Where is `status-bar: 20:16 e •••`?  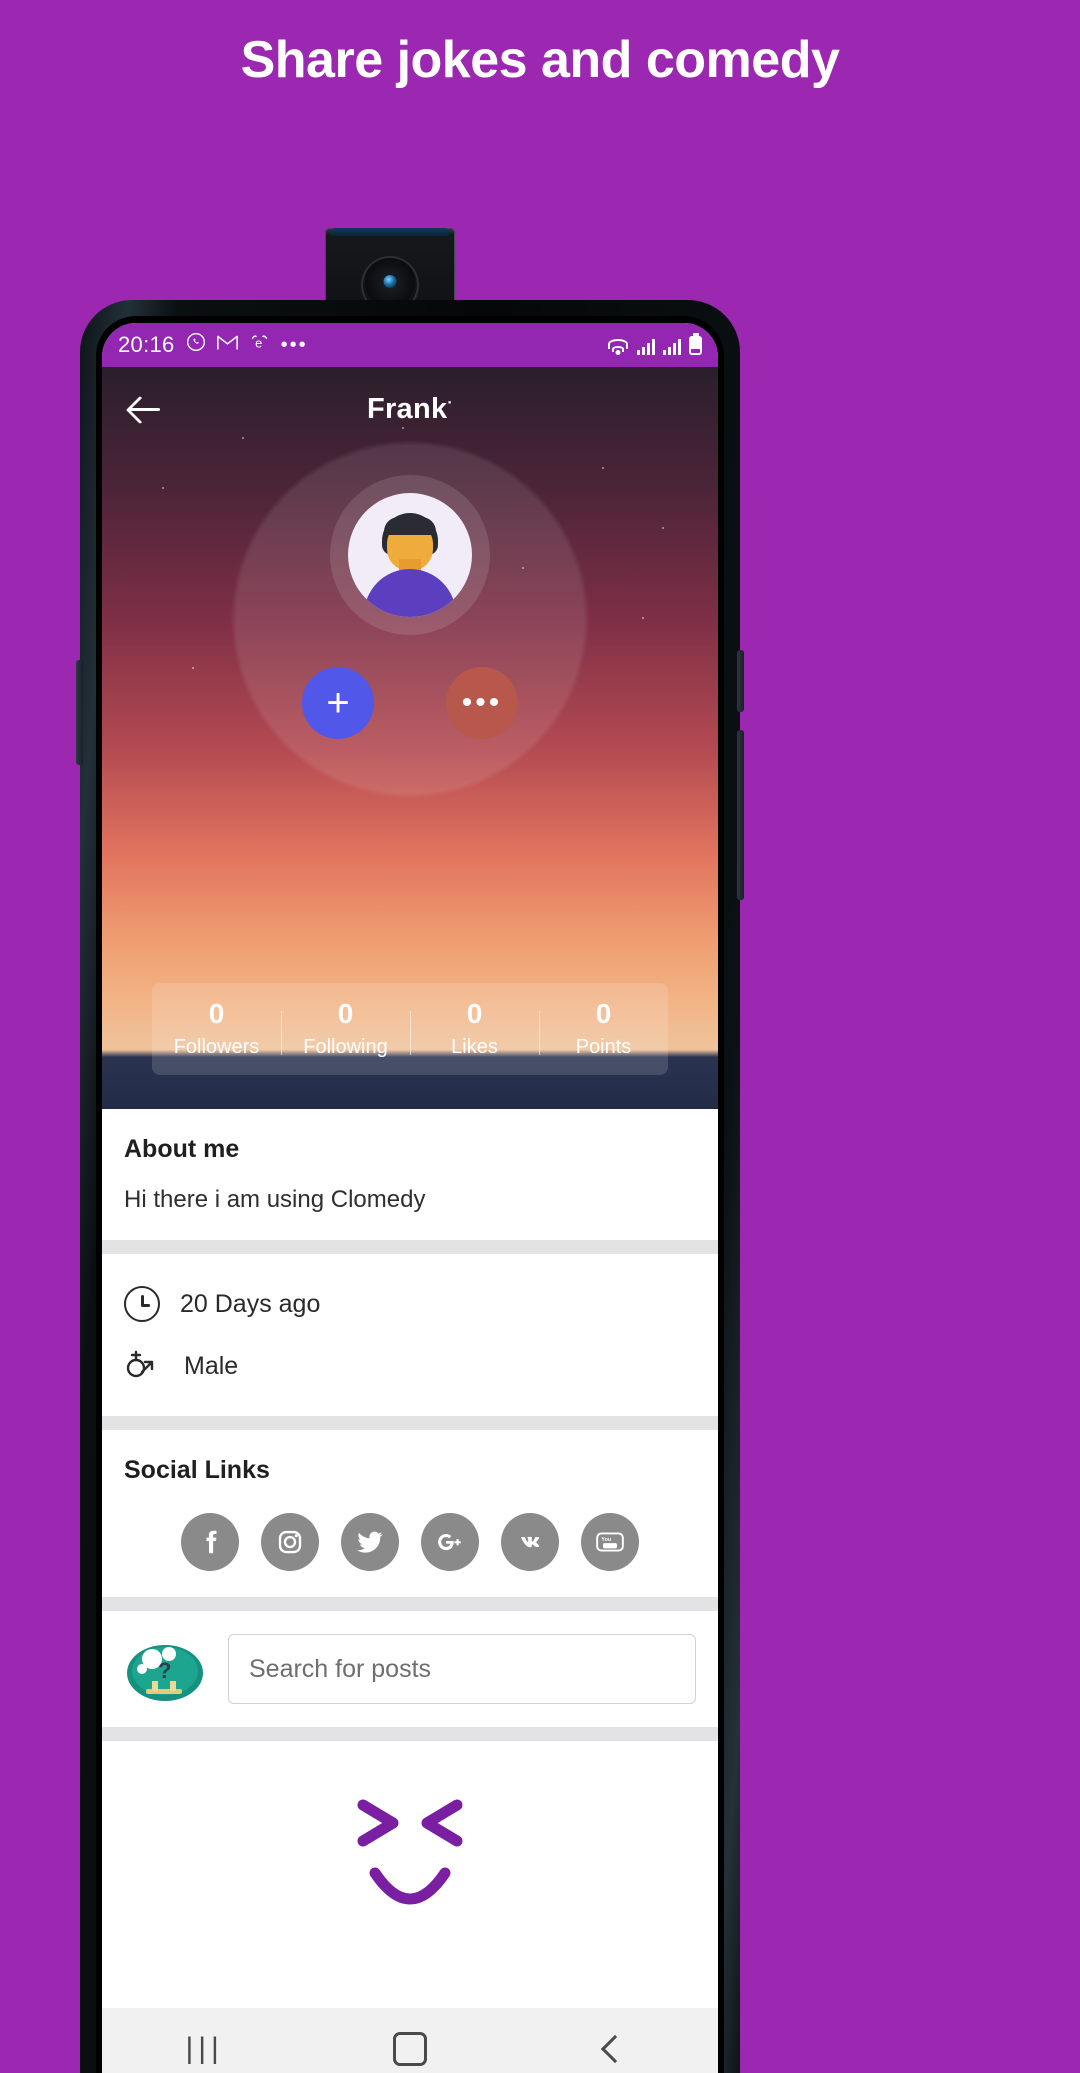 status-bar: 20:16 e ••• is located at coordinates (410, 345).